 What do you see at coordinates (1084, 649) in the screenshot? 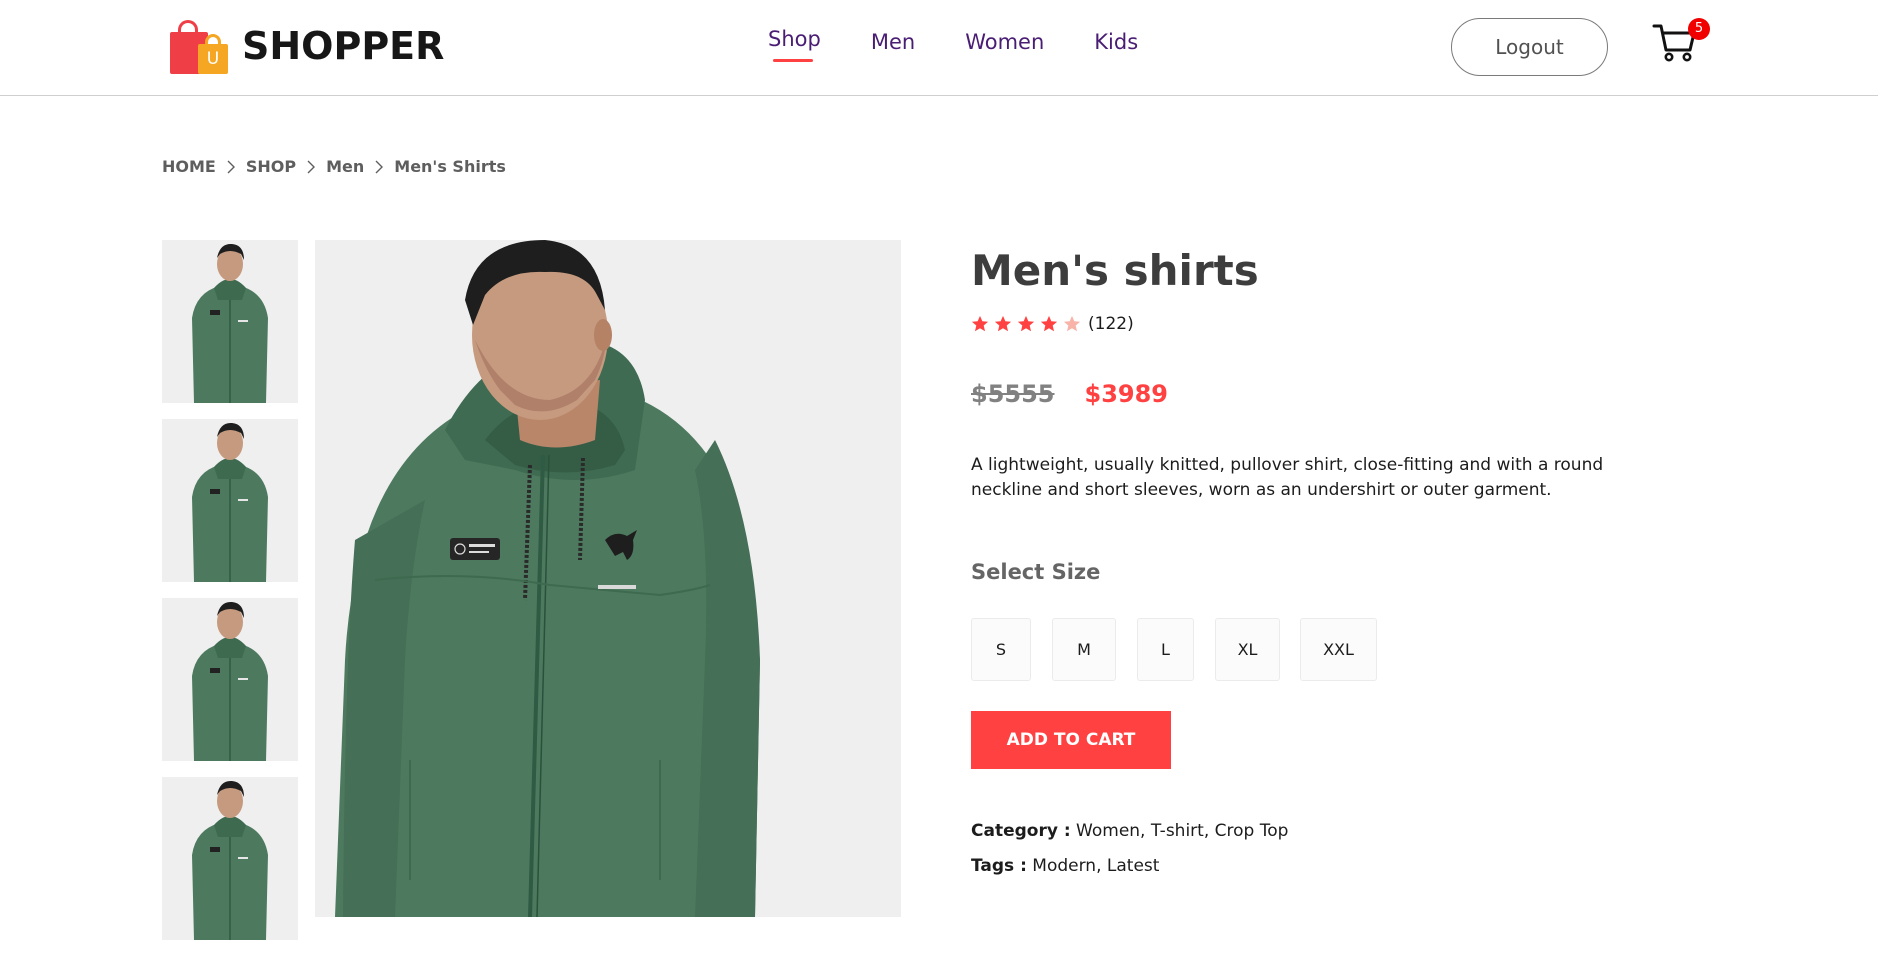
I see `size-option-m: M` at bounding box center [1084, 649].